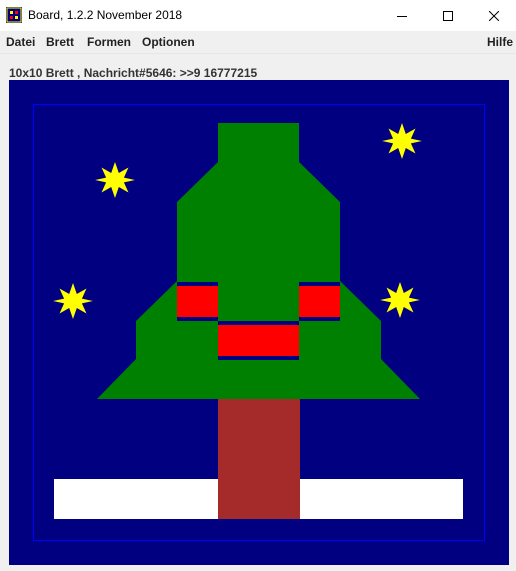 The height and width of the screenshot is (571, 516). Describe the element at coordinates (258, 15) in the screenshot. I see `title-bar: Board, 1.2.2 November 2018` at that location.